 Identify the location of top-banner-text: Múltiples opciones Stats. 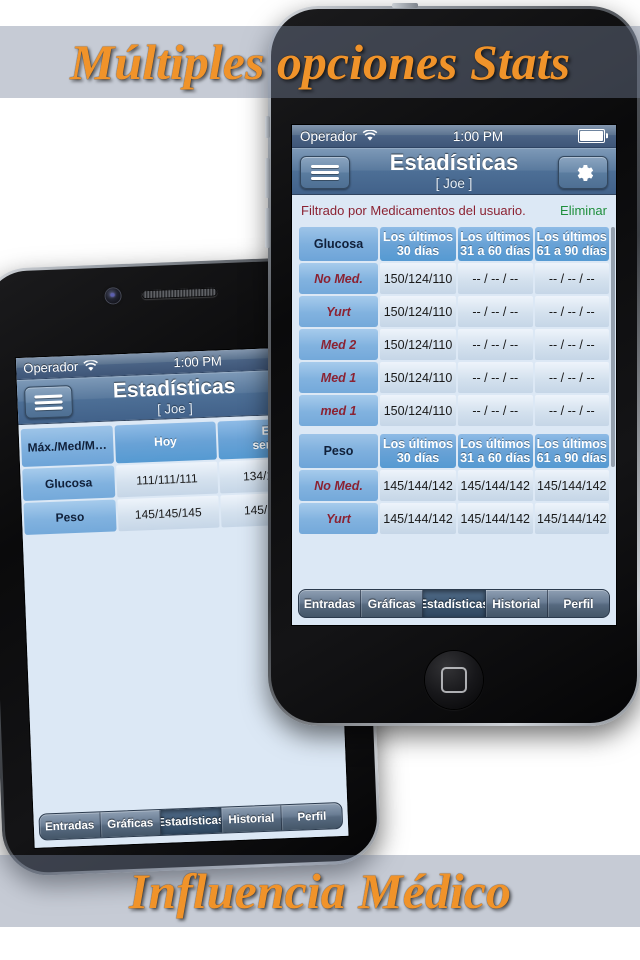
(320, 62).